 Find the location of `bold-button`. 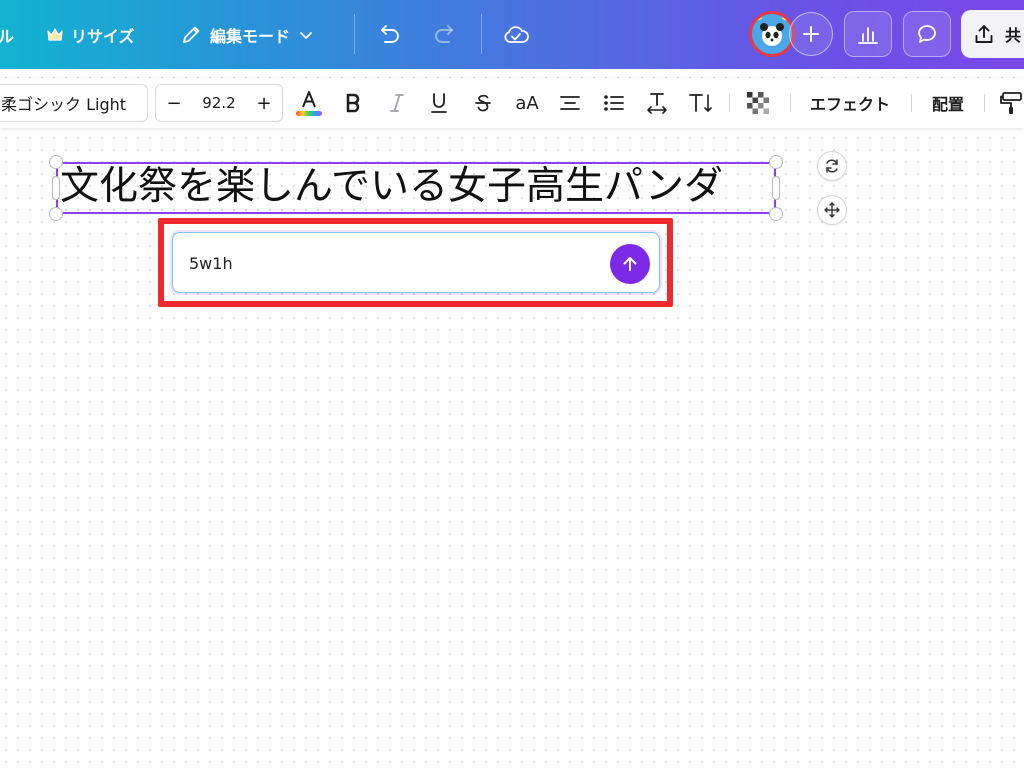

bold-button is located at coordinates (353, 103).